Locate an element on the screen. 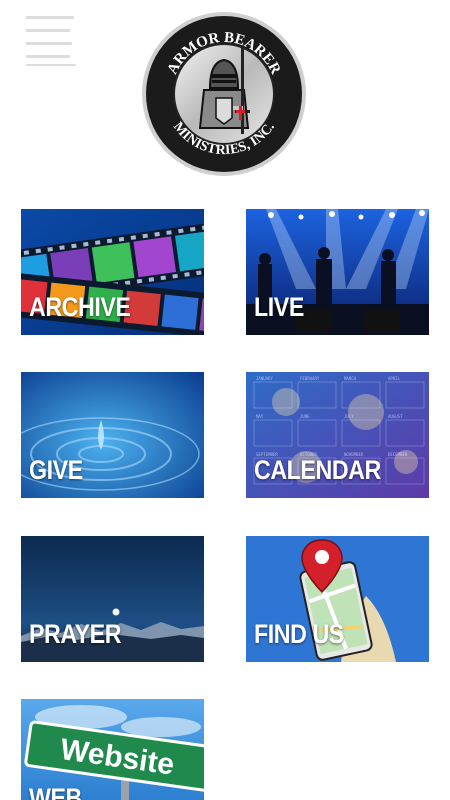  calendar-month-label: JANUARY is located at coordinates (264, 378).